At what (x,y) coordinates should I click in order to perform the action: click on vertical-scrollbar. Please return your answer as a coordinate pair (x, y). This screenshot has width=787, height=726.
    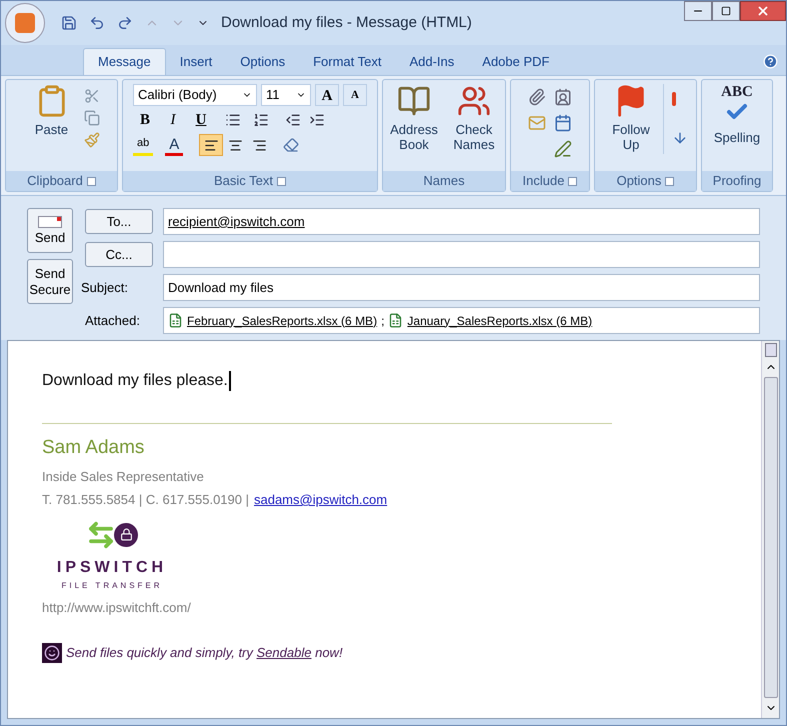
    Looking at the image, I should click on (770, 529).